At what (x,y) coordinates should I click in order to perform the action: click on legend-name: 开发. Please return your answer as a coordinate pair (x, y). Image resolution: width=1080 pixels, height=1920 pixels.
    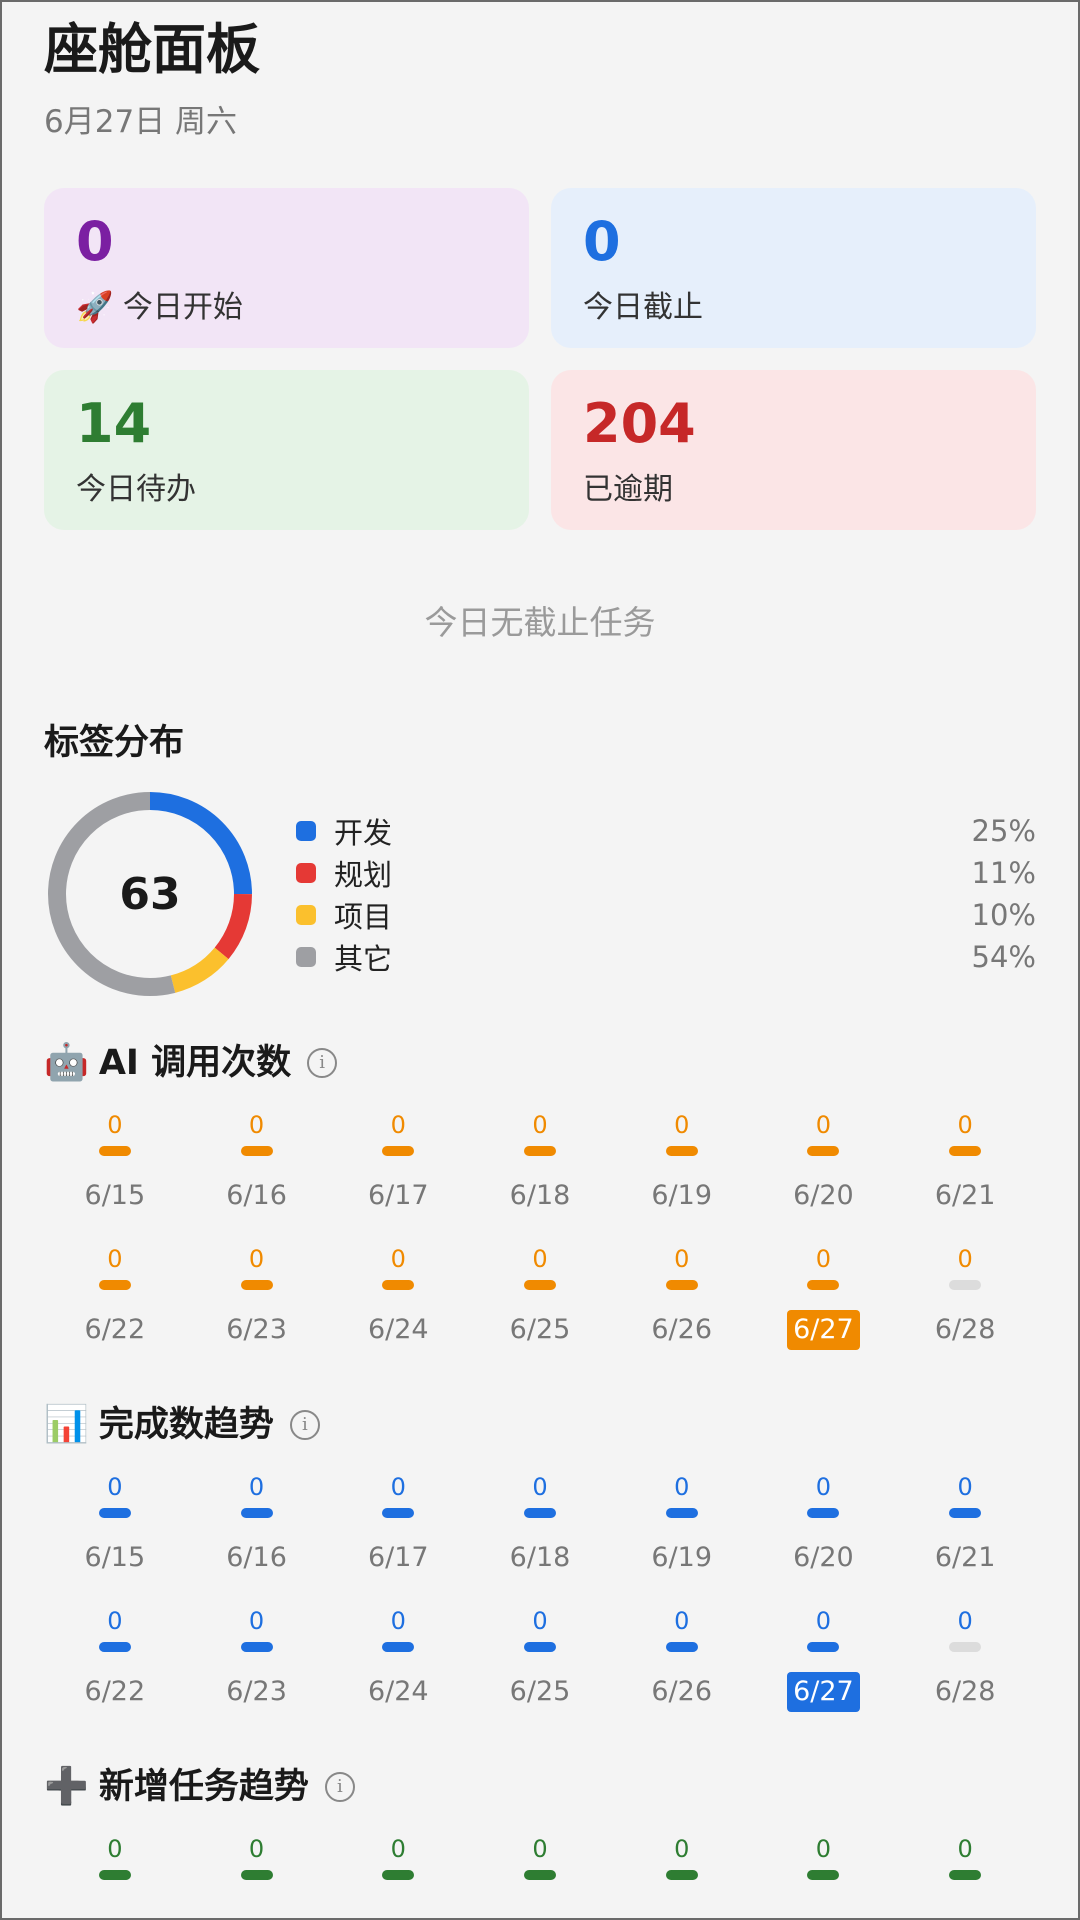
    Looking at the image, I should click on (363, 833).